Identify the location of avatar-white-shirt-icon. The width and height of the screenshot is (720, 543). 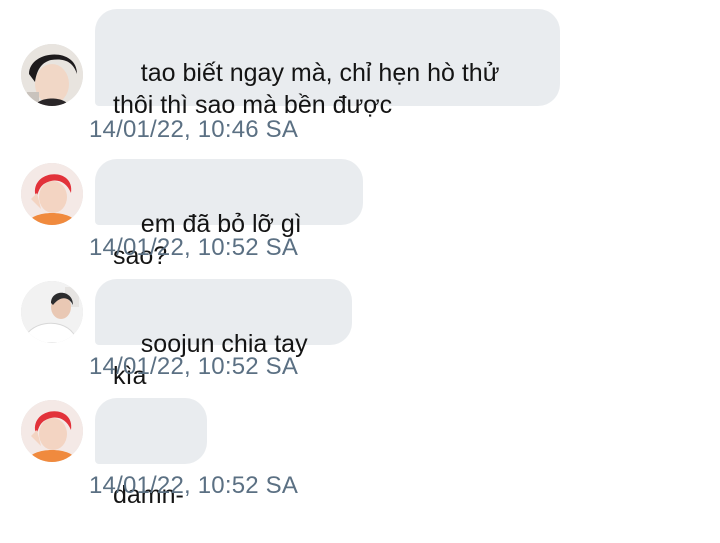
(52, 312).